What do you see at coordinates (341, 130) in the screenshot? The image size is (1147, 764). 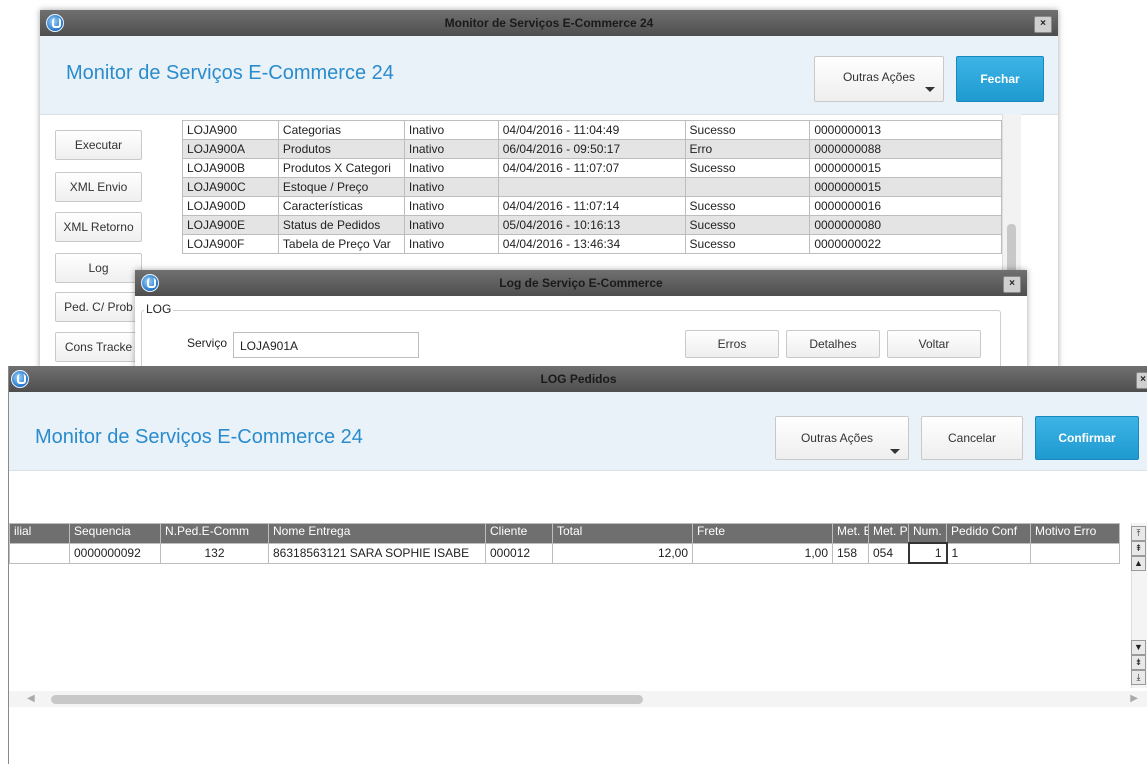 I see `table-cell: Categorias` at bounding box center [341, 130].